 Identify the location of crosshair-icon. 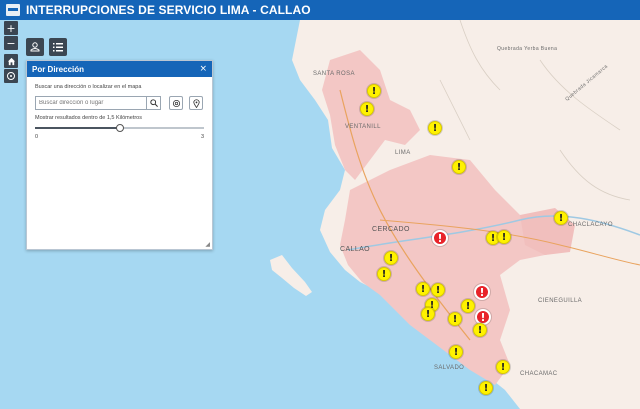
(176, 103).